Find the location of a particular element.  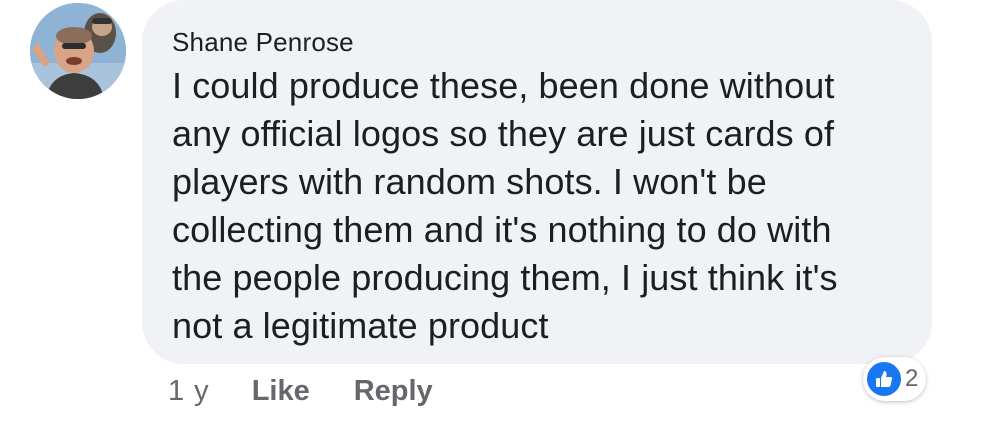

author-name: Shane Penrose is located at coordinates (537, 42).